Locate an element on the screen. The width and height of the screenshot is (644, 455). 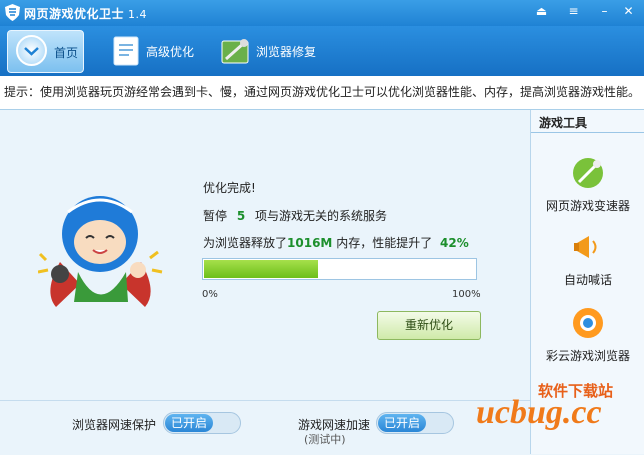
nav-advanced-label: 高级优化 is located at coordinates (170, 52).